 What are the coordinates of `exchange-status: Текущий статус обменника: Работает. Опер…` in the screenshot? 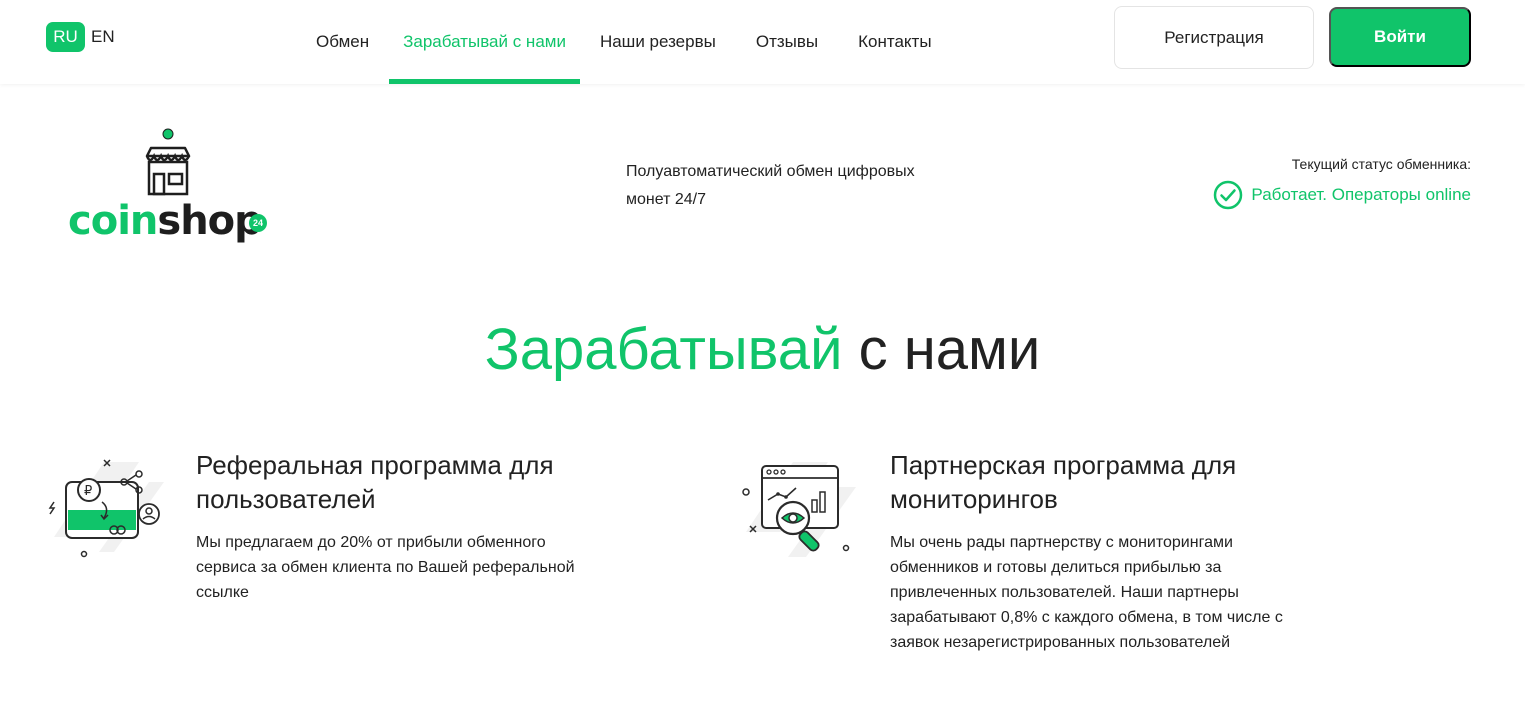 It's located at (1342, 183).